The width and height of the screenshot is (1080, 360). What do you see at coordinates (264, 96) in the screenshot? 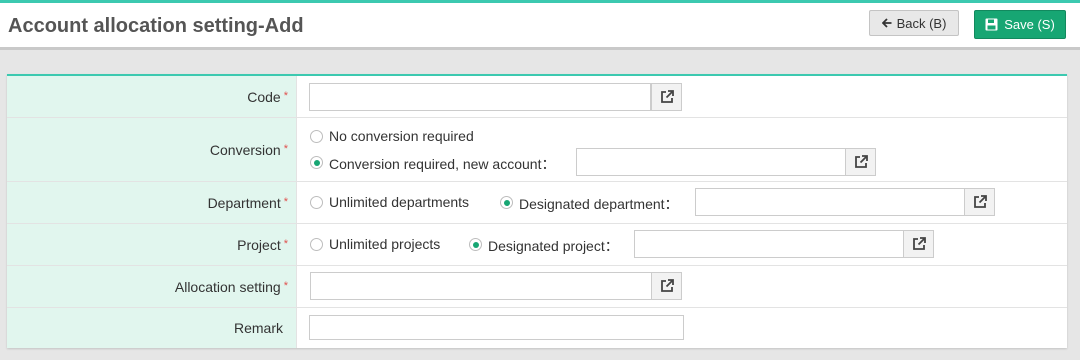
I see `code-label: Code` at bounding box center [264, 96].